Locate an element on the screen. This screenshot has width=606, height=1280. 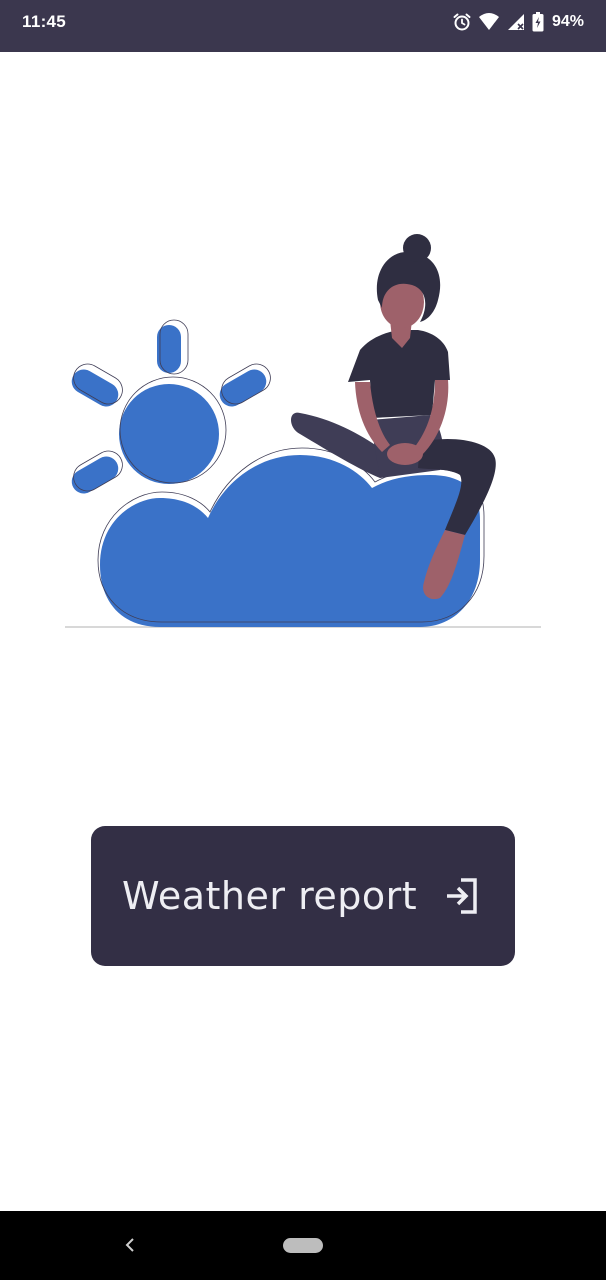
login-icon is located at coordinates (463, 897).